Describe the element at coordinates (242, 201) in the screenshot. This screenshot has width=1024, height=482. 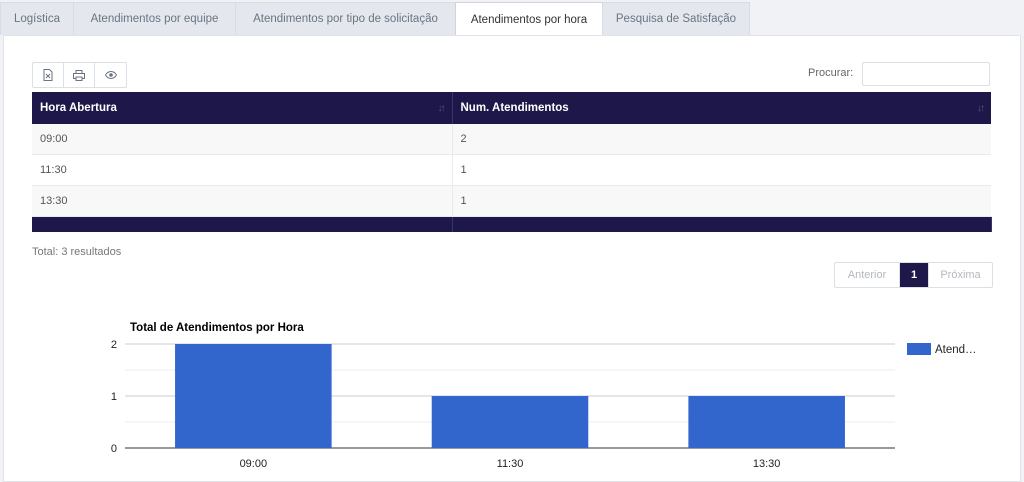
I see `cell-hora: 13:30` at that location.